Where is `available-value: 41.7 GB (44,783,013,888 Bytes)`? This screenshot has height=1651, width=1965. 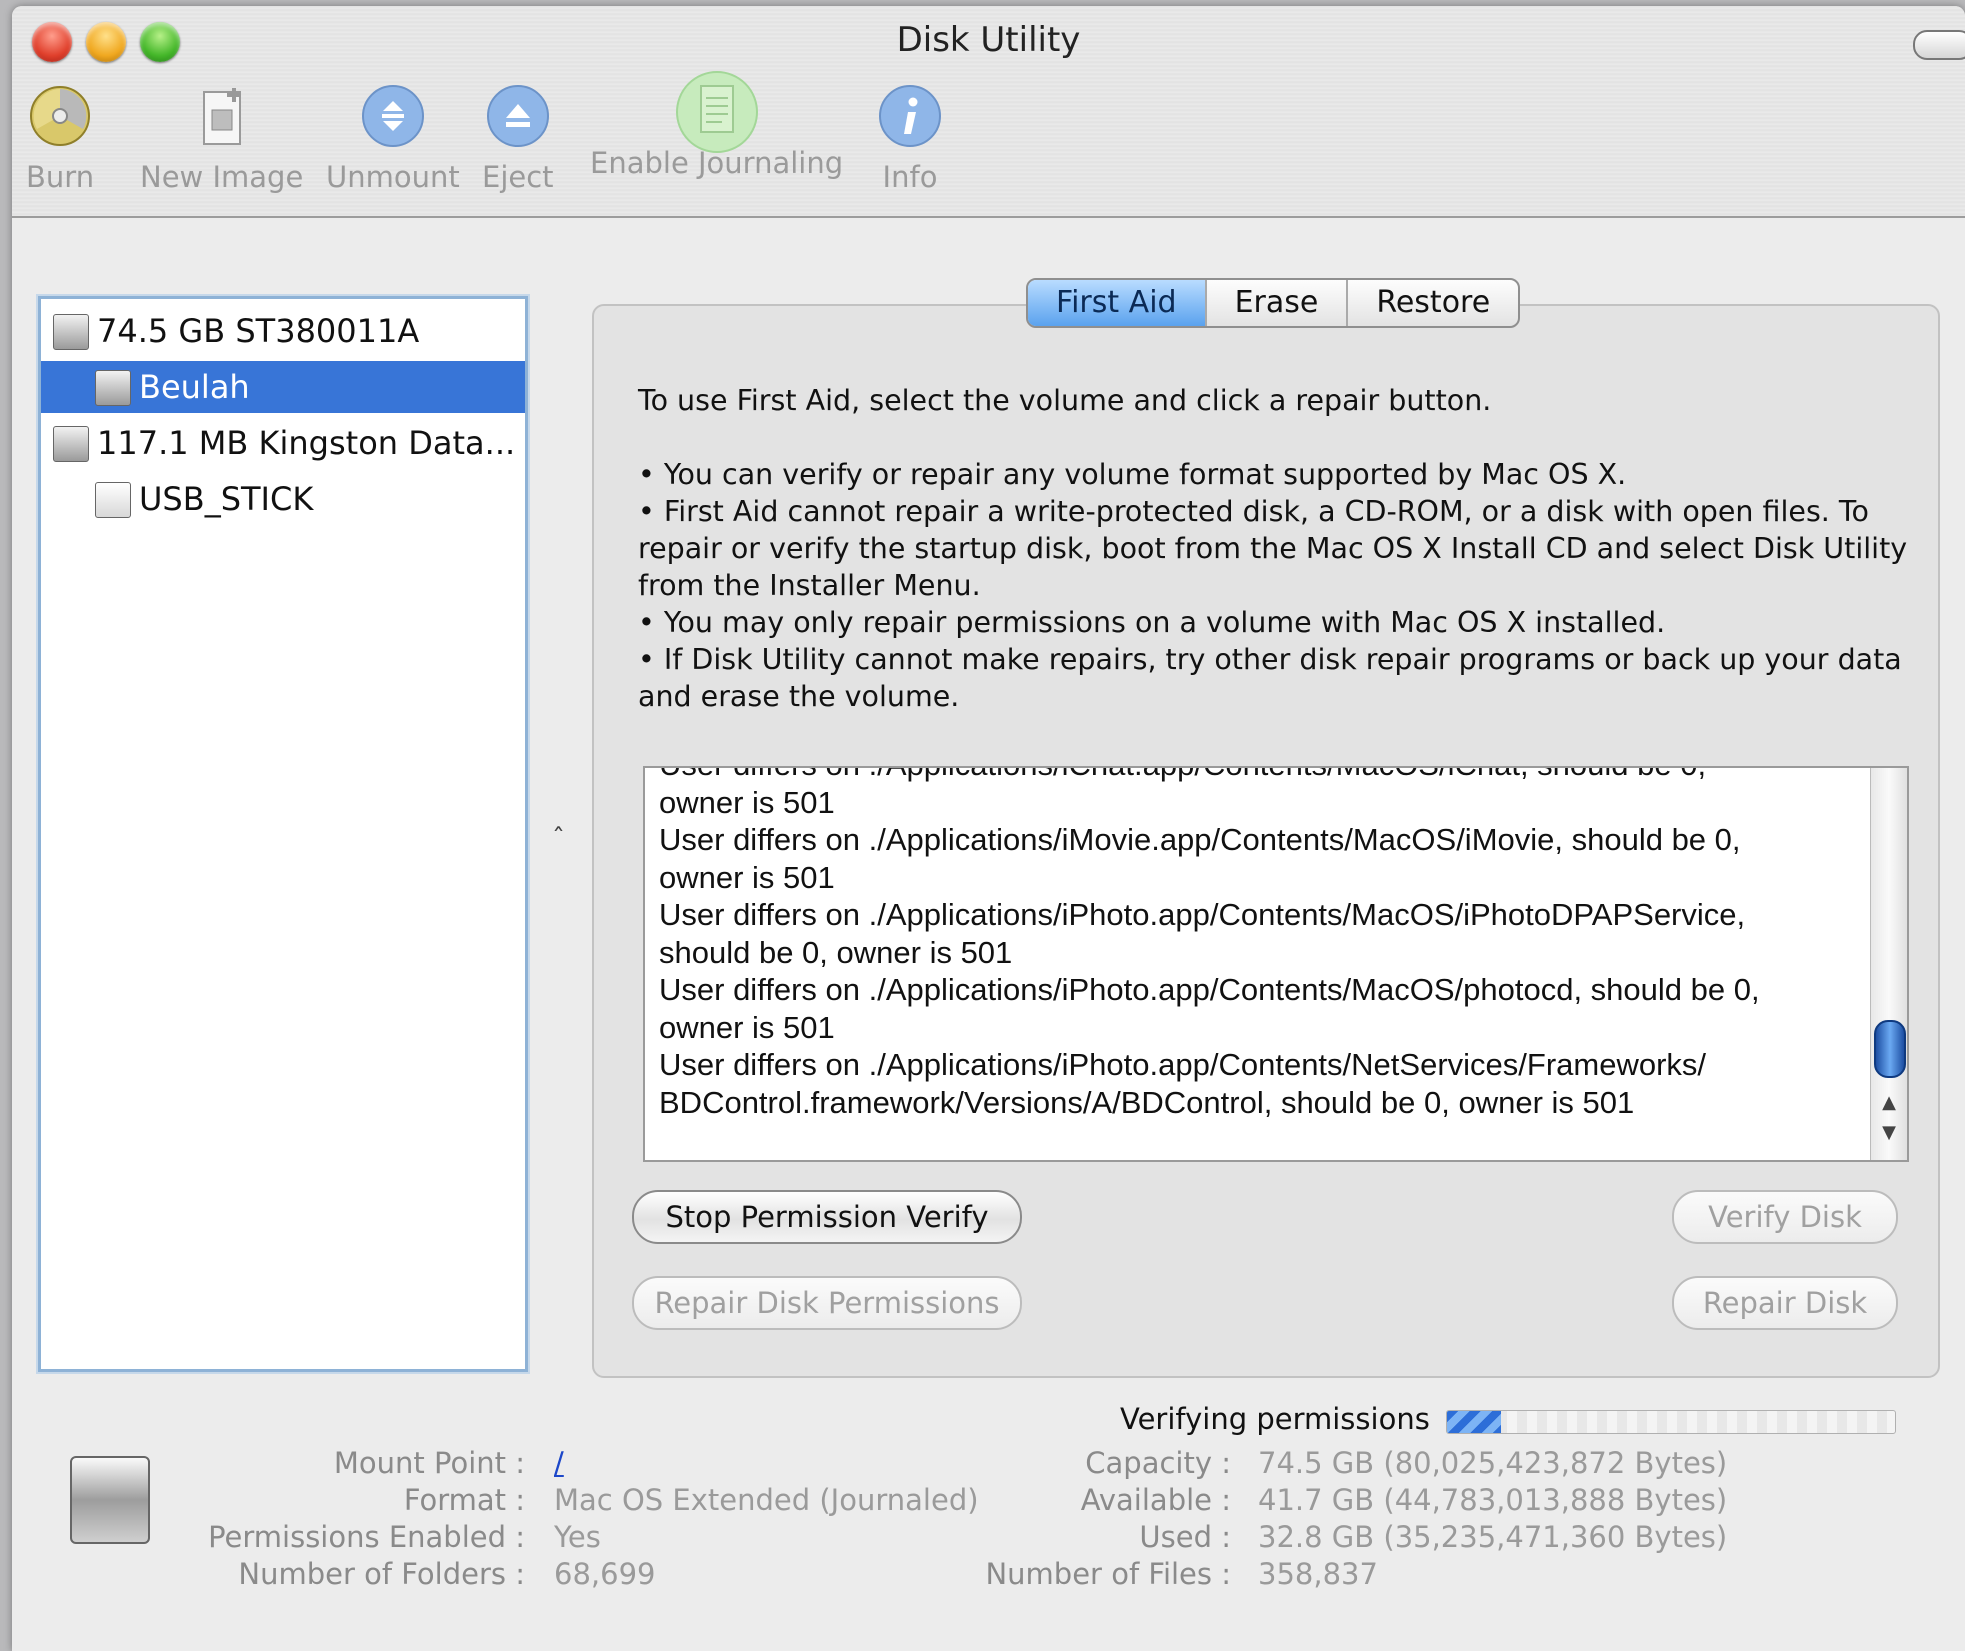 available-value: 41.7 GB (44,783,013,888 Bytes) is located at coordinates (1493, 1500).